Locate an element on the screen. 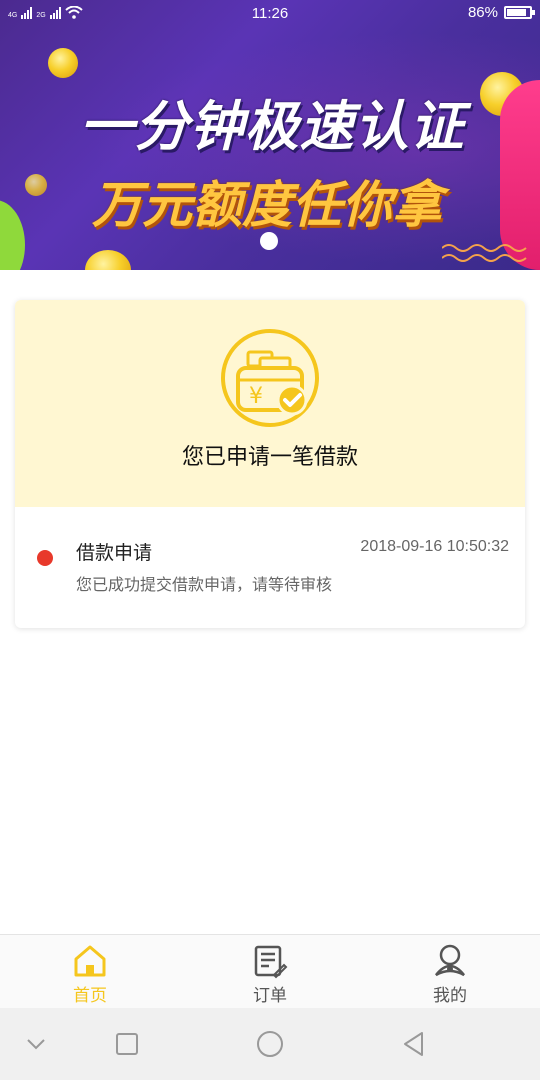  bottom-tab-bar: 首页 订单 我的 is located at coordinates (270, 971).